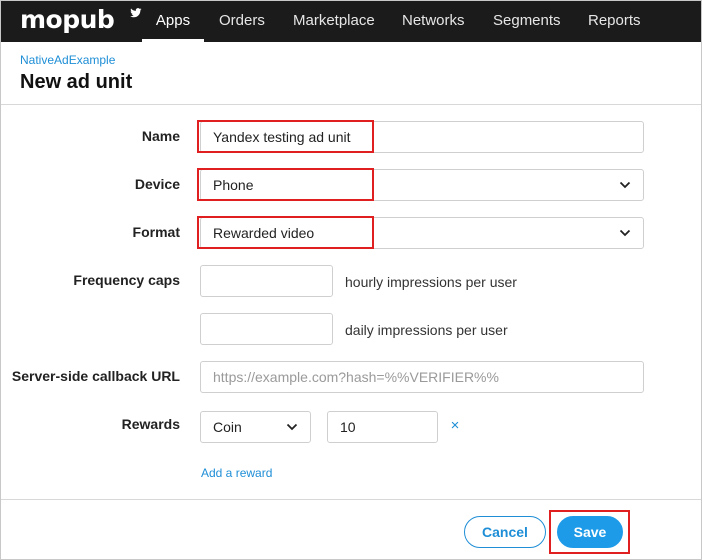 This screenshot has width=702, height=560. Describe the element at coordinates (160, 136) in the screenshot. I see `name-label: Name` at that location.